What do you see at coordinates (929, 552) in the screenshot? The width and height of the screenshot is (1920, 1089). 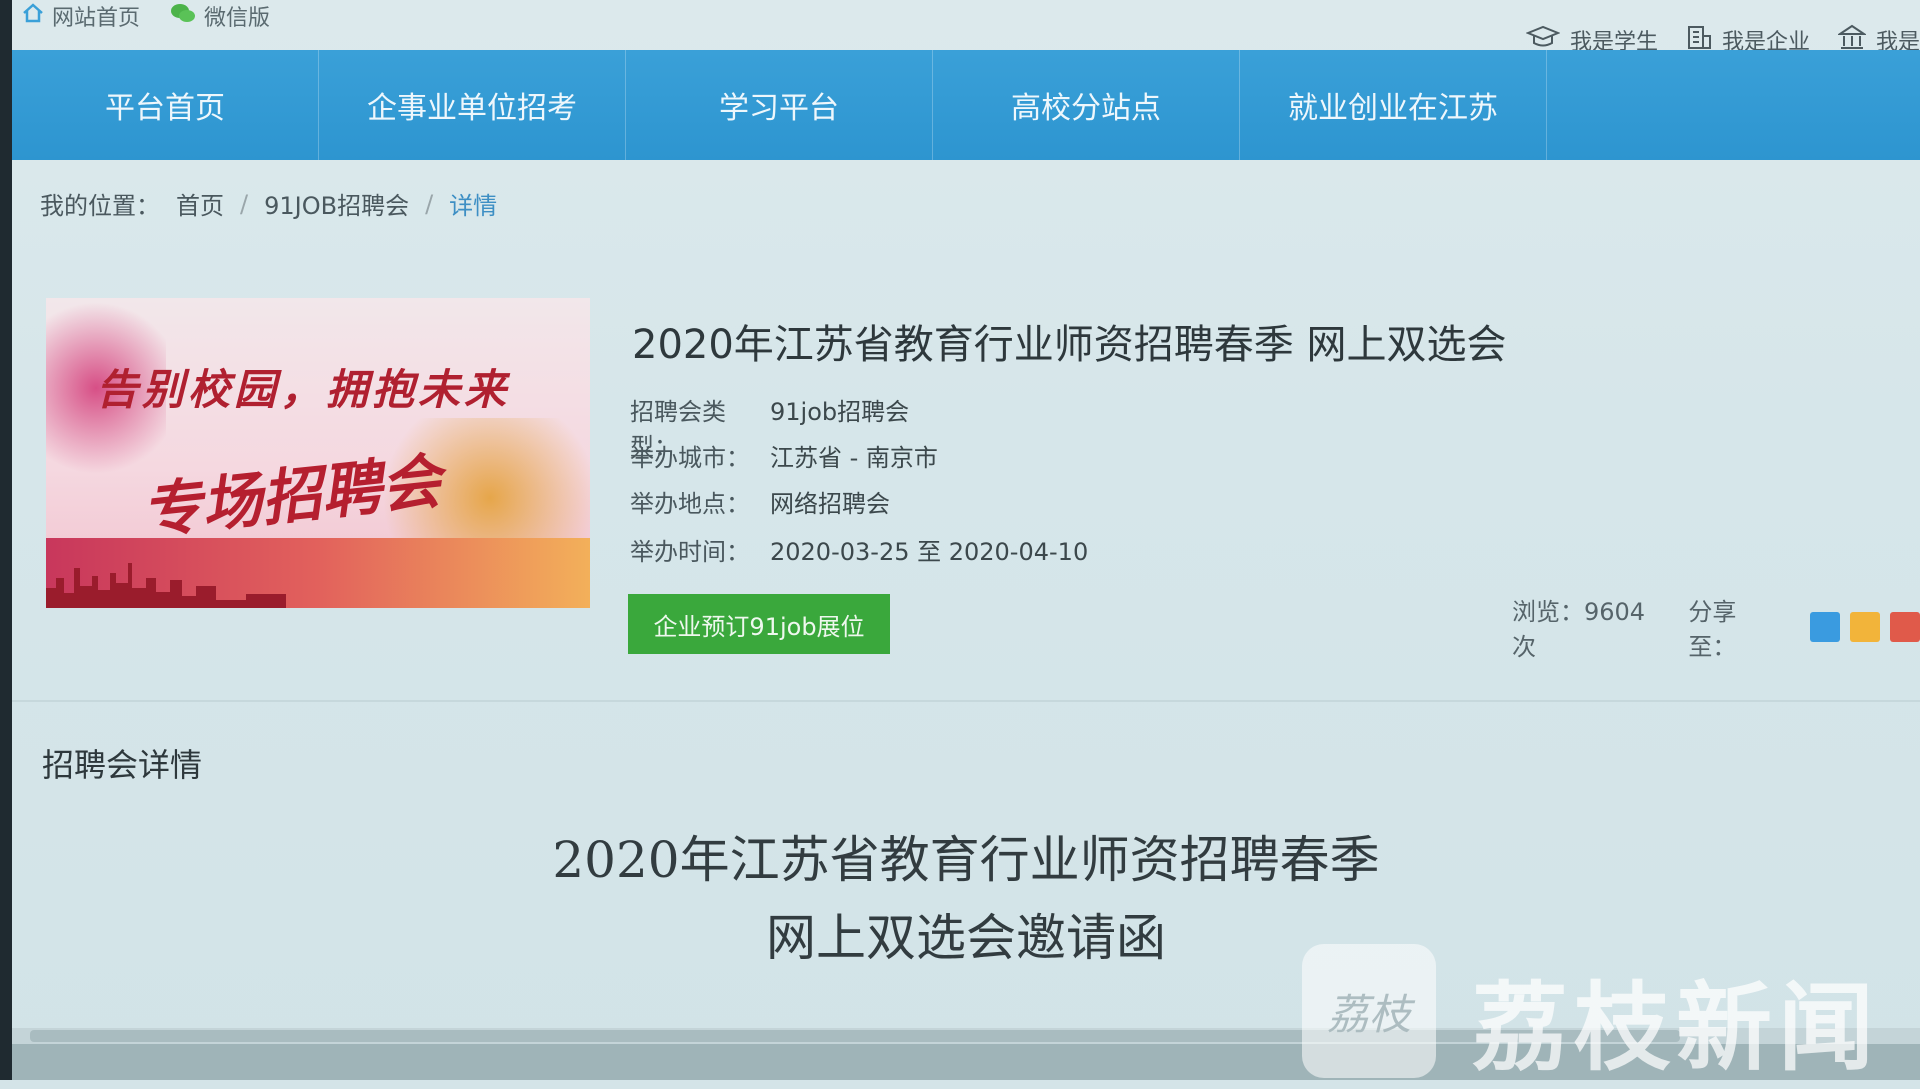 I see `event-time-value: 2020-03-25 至 2020-04-10` at bounding box center [929, 552].